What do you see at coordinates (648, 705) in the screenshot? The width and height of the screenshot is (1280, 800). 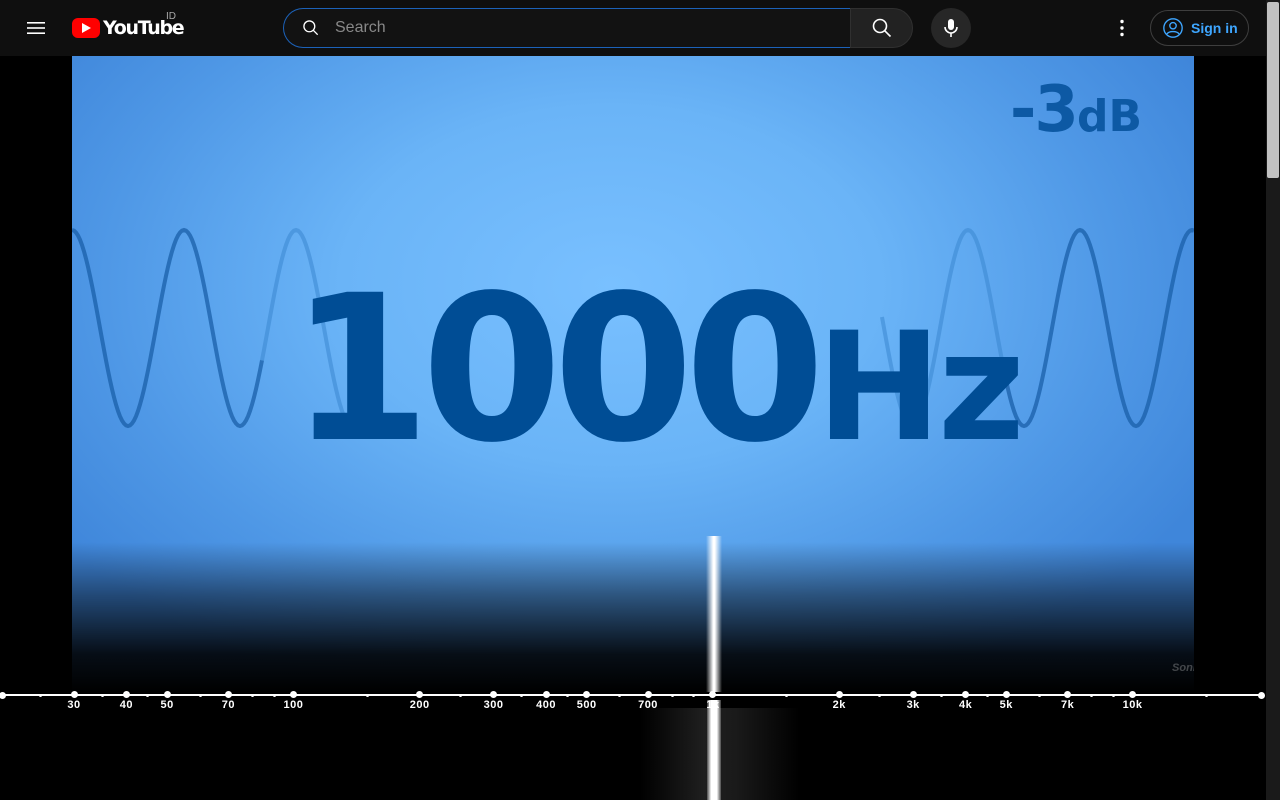 I see `axis-tick-label: 700` at bounding box center [648, 705].